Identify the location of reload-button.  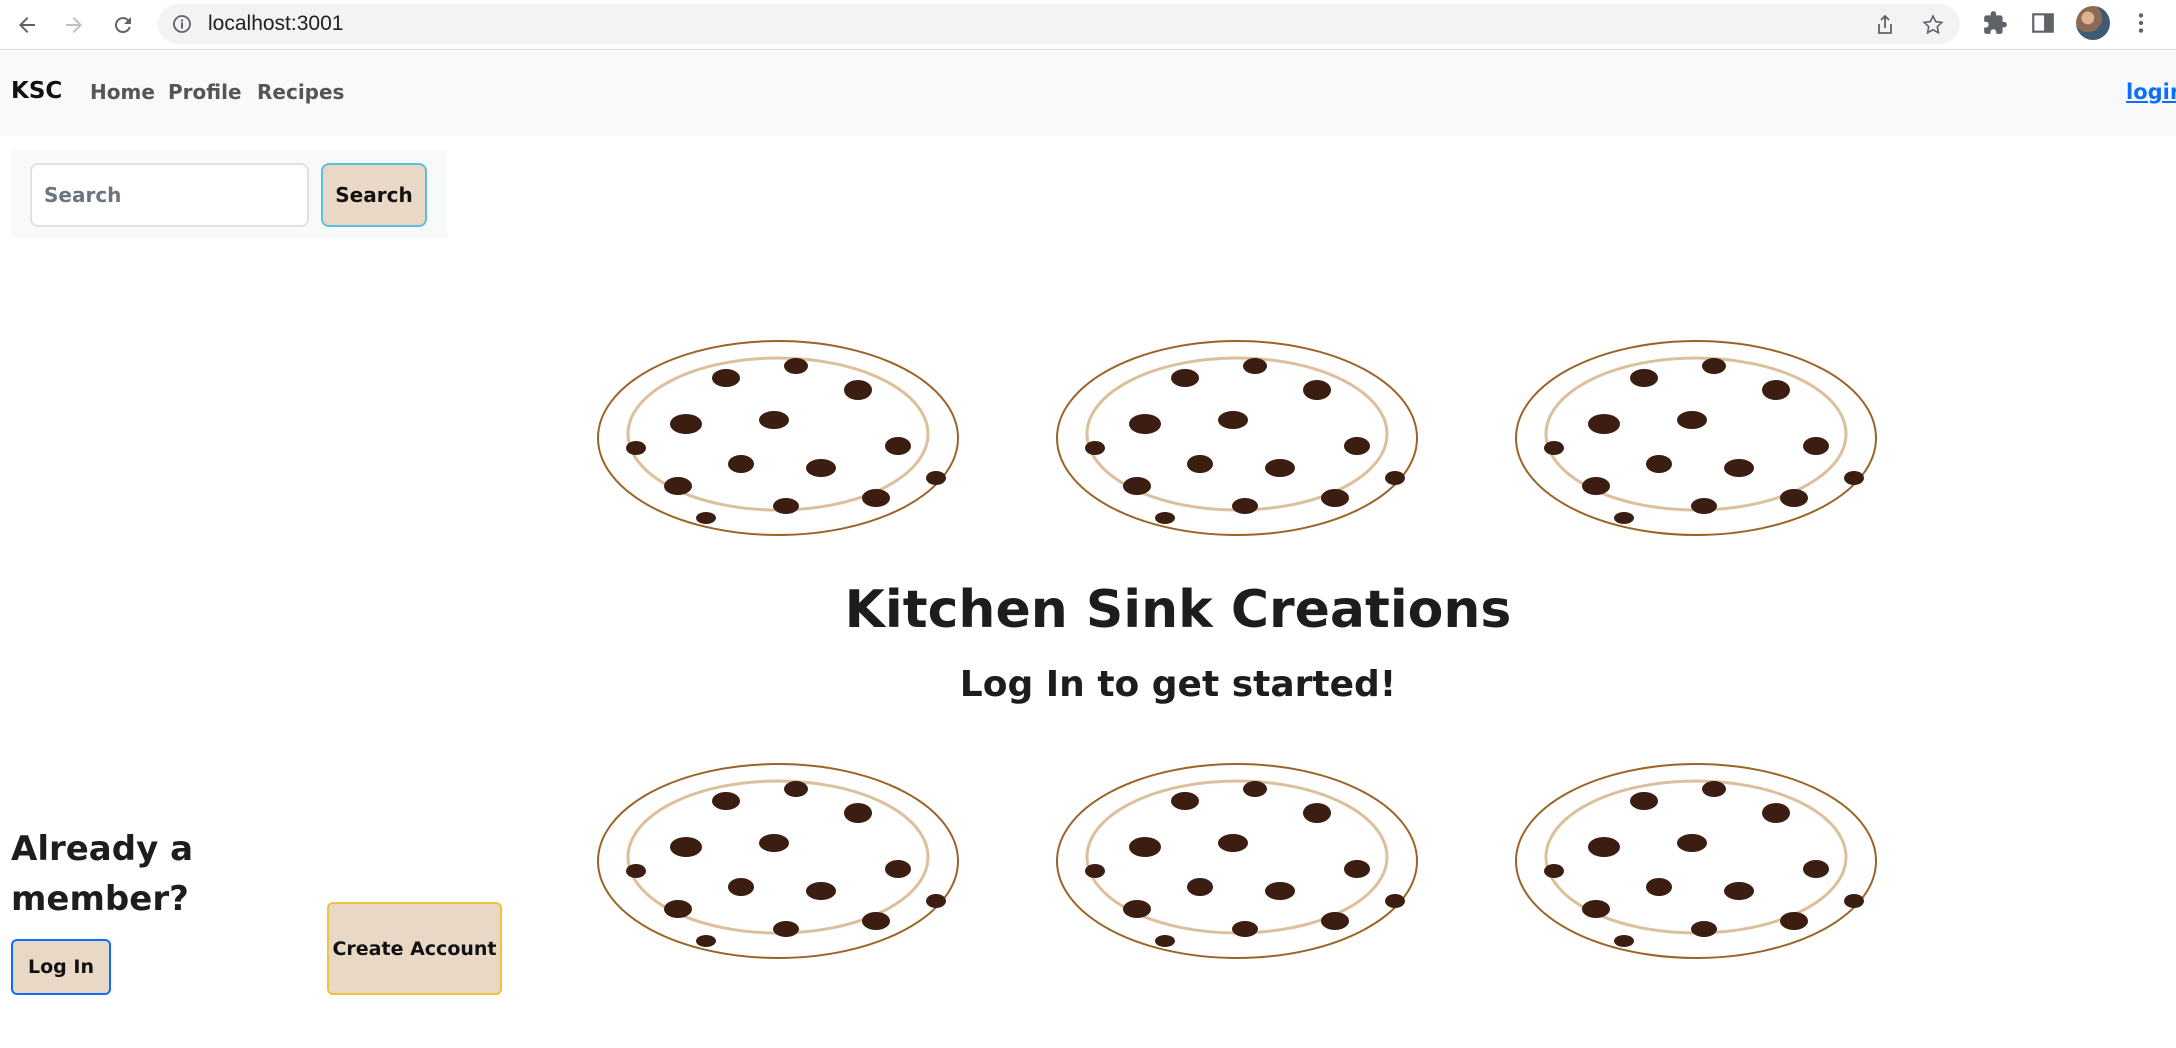
(123, 25).